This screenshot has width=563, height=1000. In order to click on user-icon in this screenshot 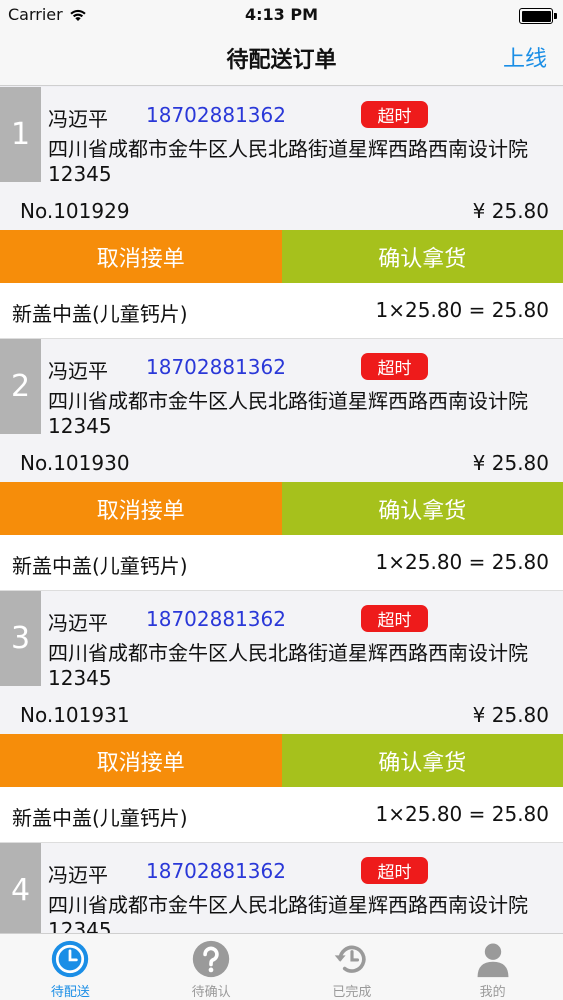, I will do `click(493, 960)`.